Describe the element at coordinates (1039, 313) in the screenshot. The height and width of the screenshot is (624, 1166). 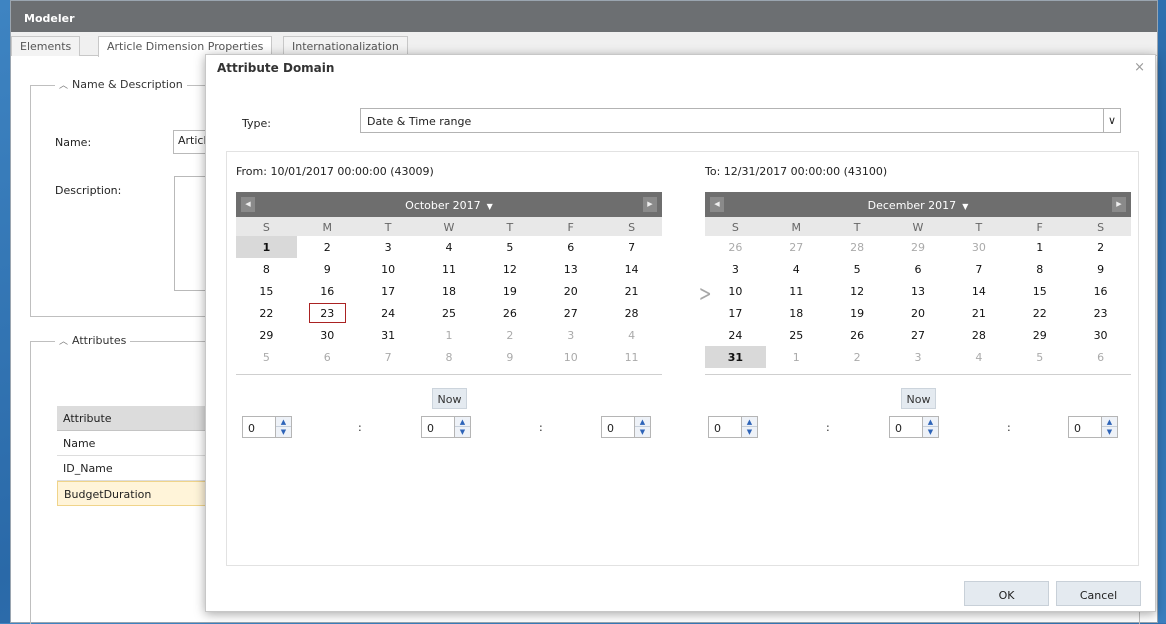
I see `to-day-cell: 22` at that location.